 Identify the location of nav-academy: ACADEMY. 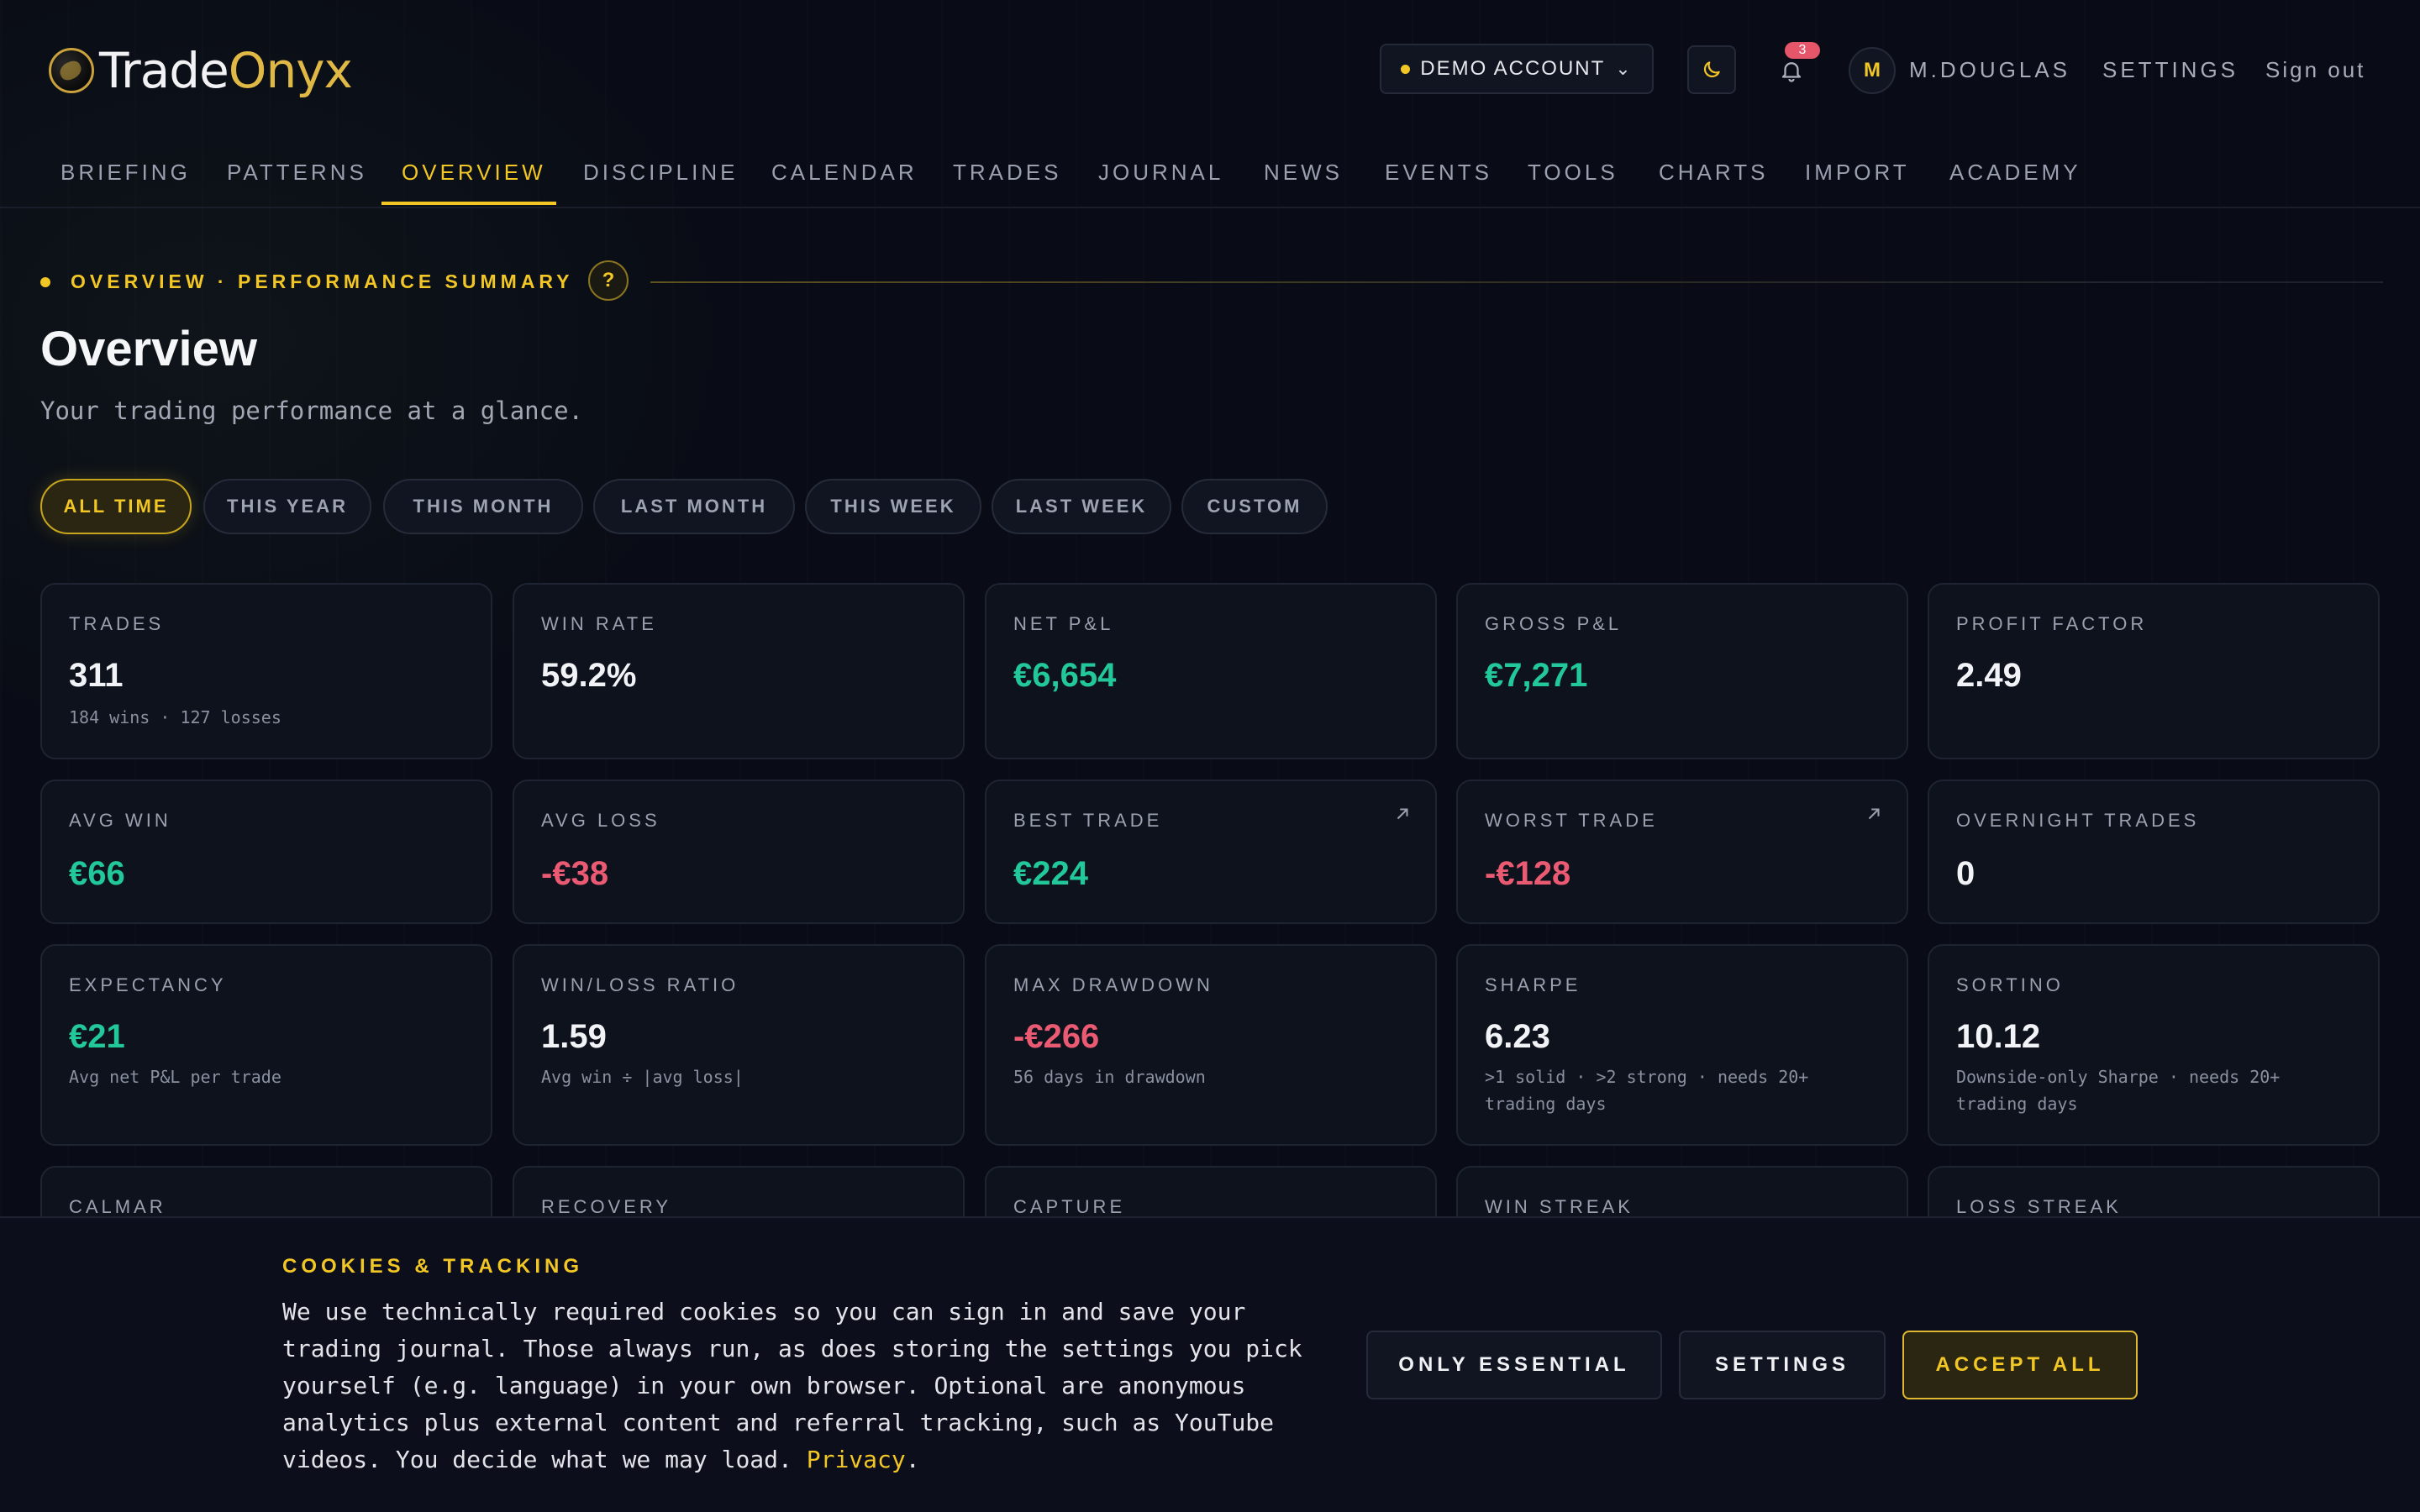
(2015, 184).